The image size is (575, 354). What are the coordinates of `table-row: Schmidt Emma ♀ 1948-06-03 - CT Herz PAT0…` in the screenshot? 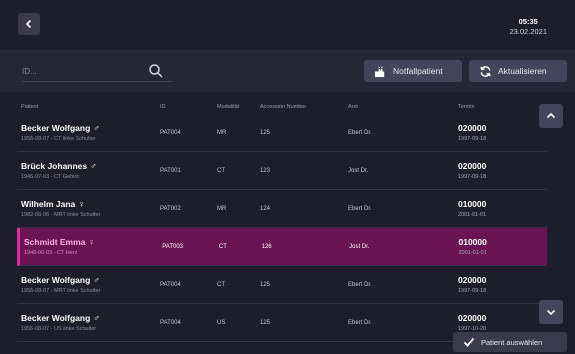 It's located at (282, 247).